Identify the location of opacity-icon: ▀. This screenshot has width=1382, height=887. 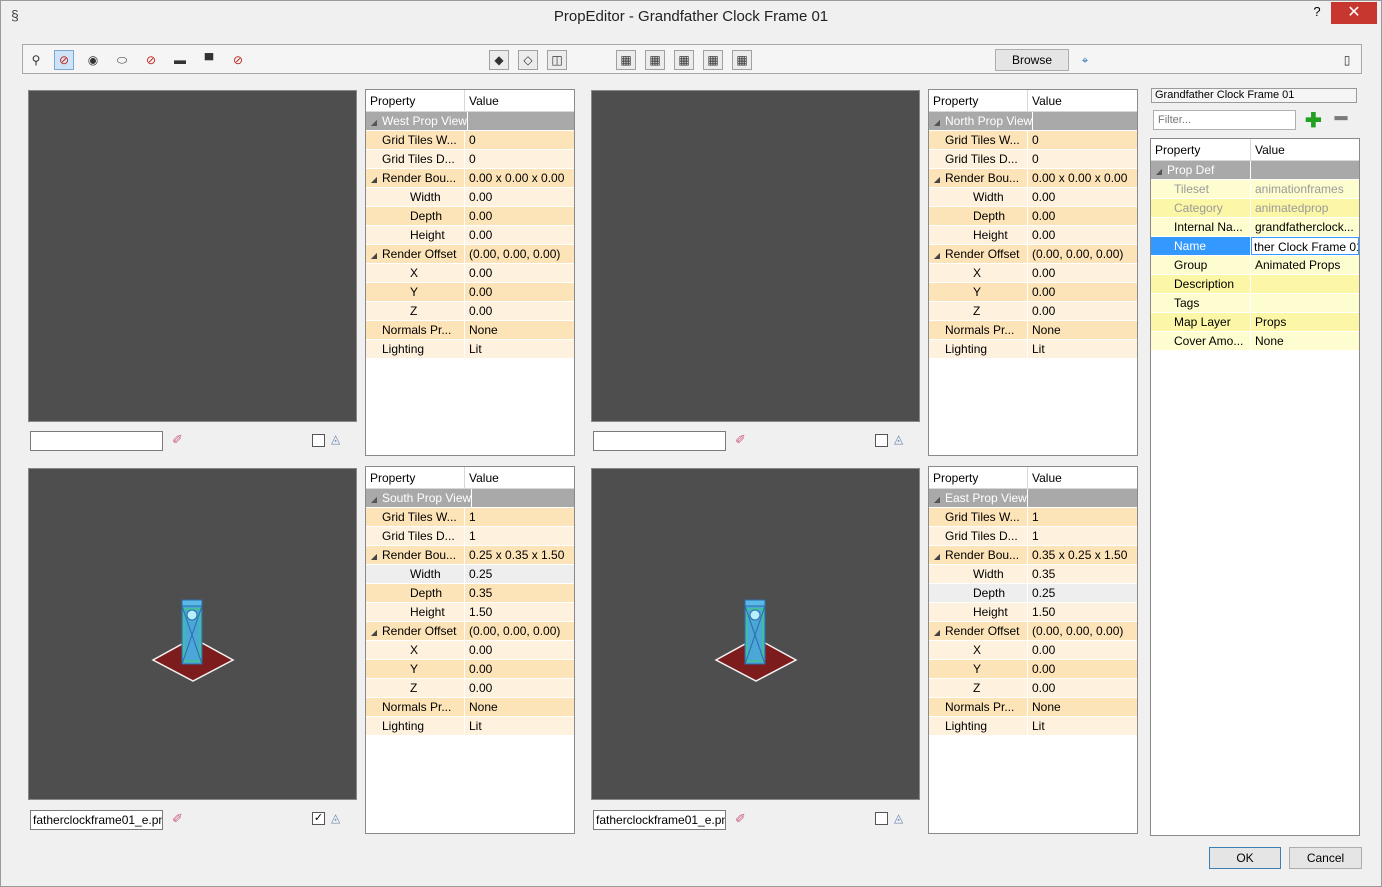
(209, 60).